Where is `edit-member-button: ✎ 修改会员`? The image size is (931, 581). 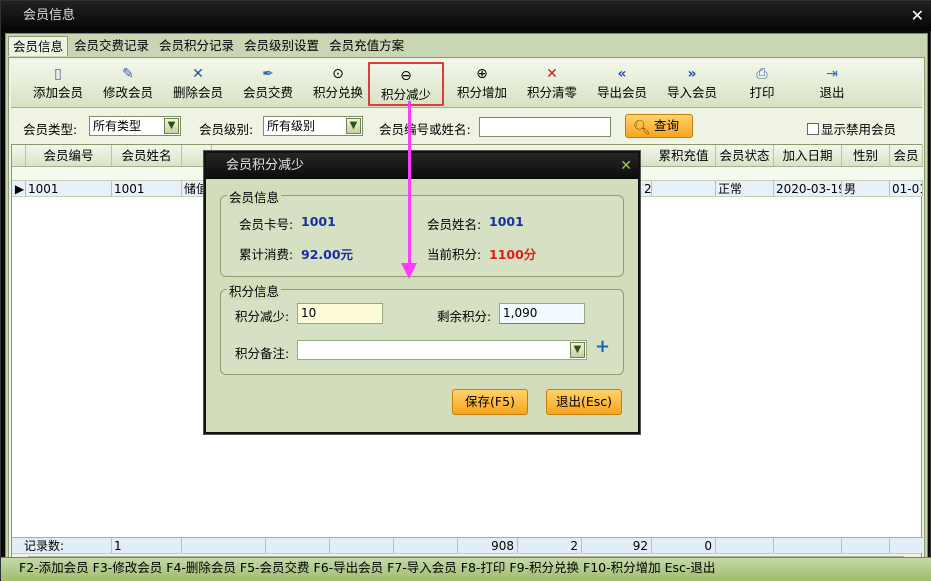
edit-member-button: ✎ 修改会员 is located at coordinates (128, 84).